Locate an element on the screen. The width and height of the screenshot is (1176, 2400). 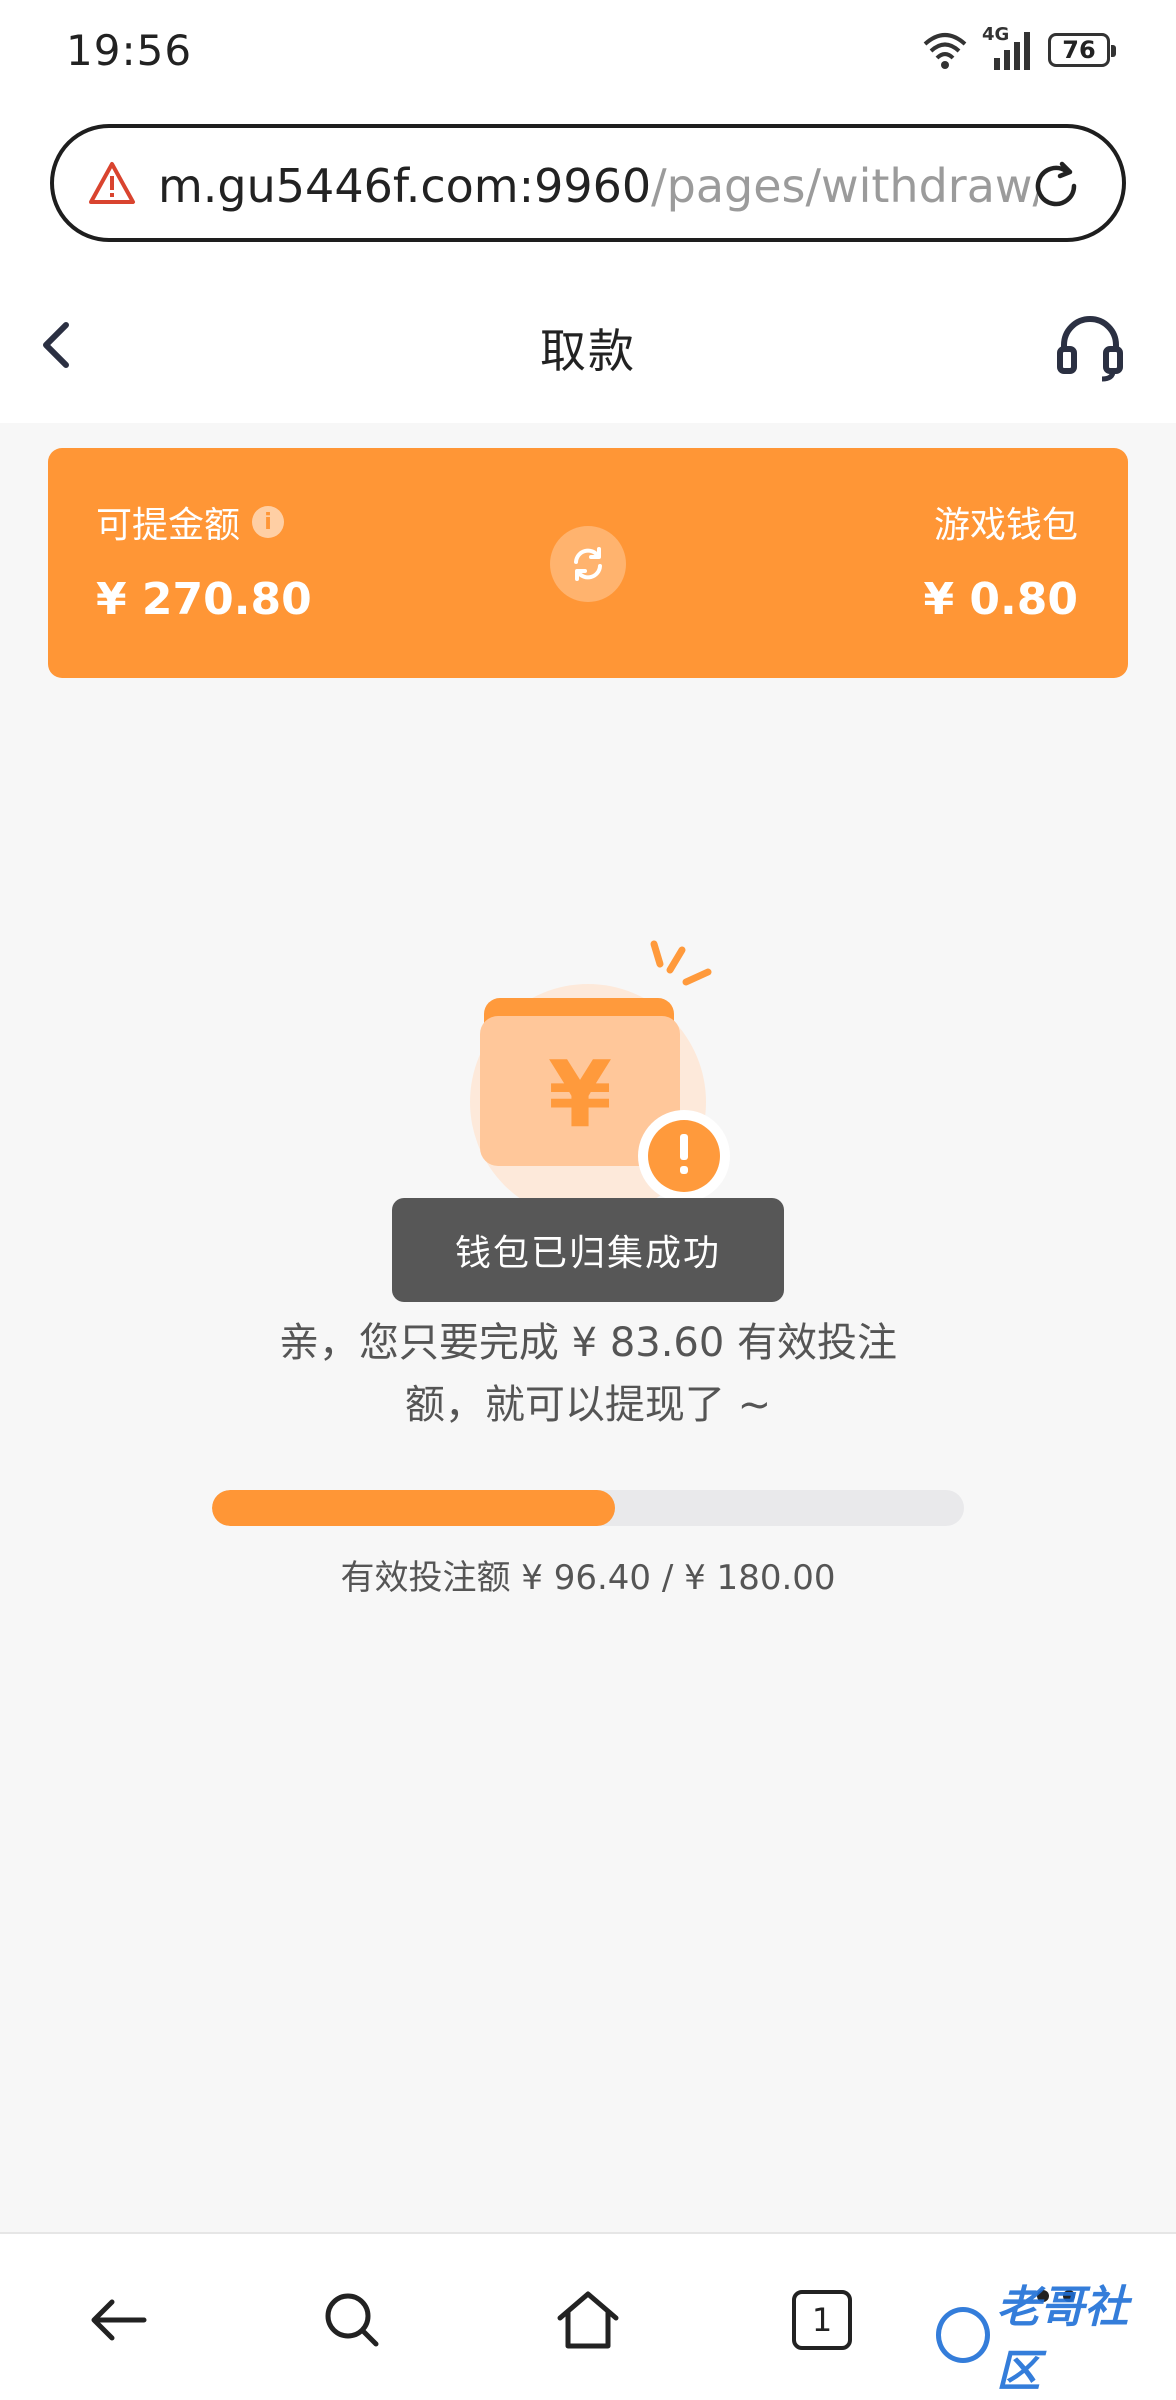
watermark-ring-icon is located at coordinates (963, 2335).